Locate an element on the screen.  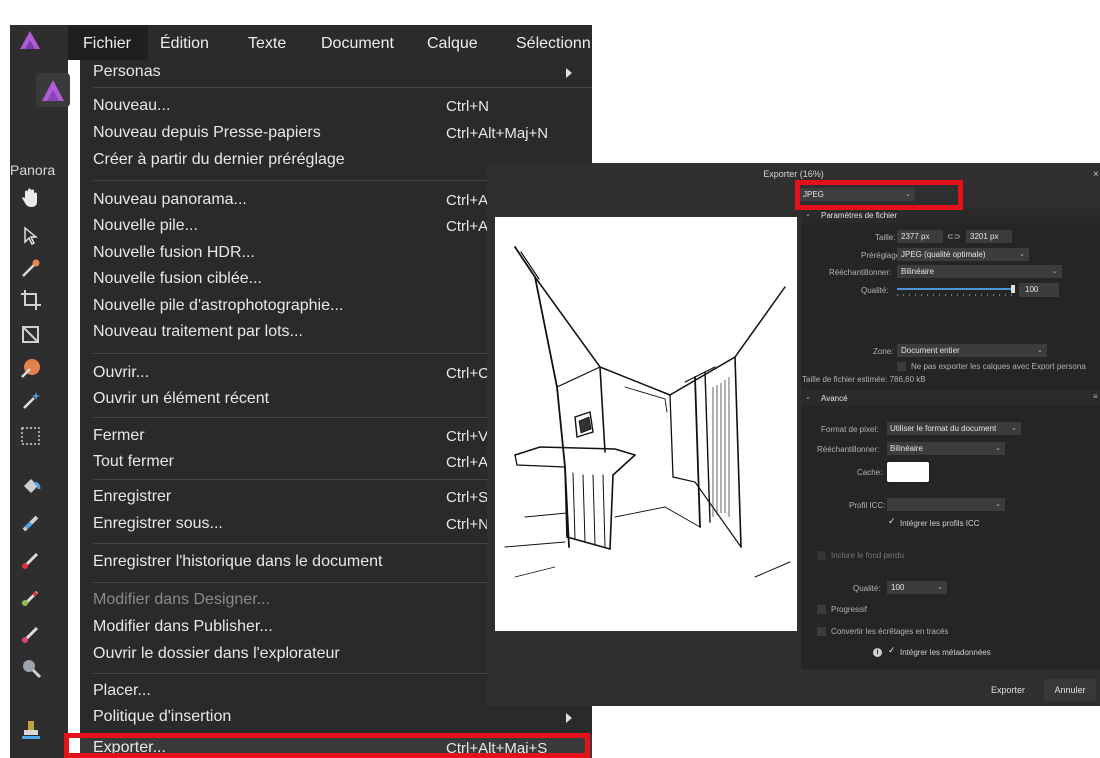
section-header-avance: ⌄ Avancé ≡ is located at coordinates (950, 398).